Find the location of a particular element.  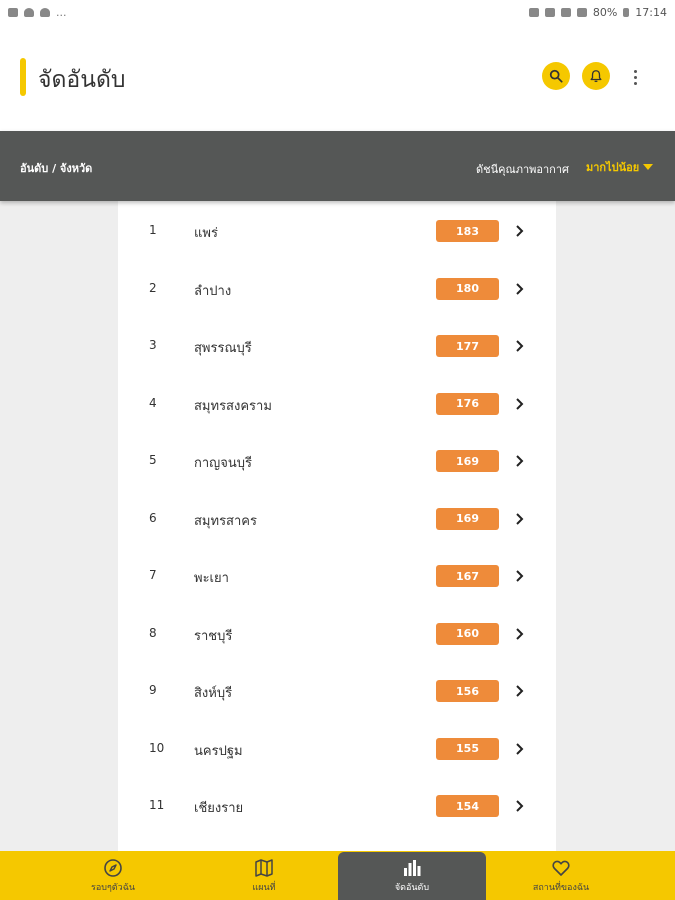

map-icon is located at coordinates (264, 867).